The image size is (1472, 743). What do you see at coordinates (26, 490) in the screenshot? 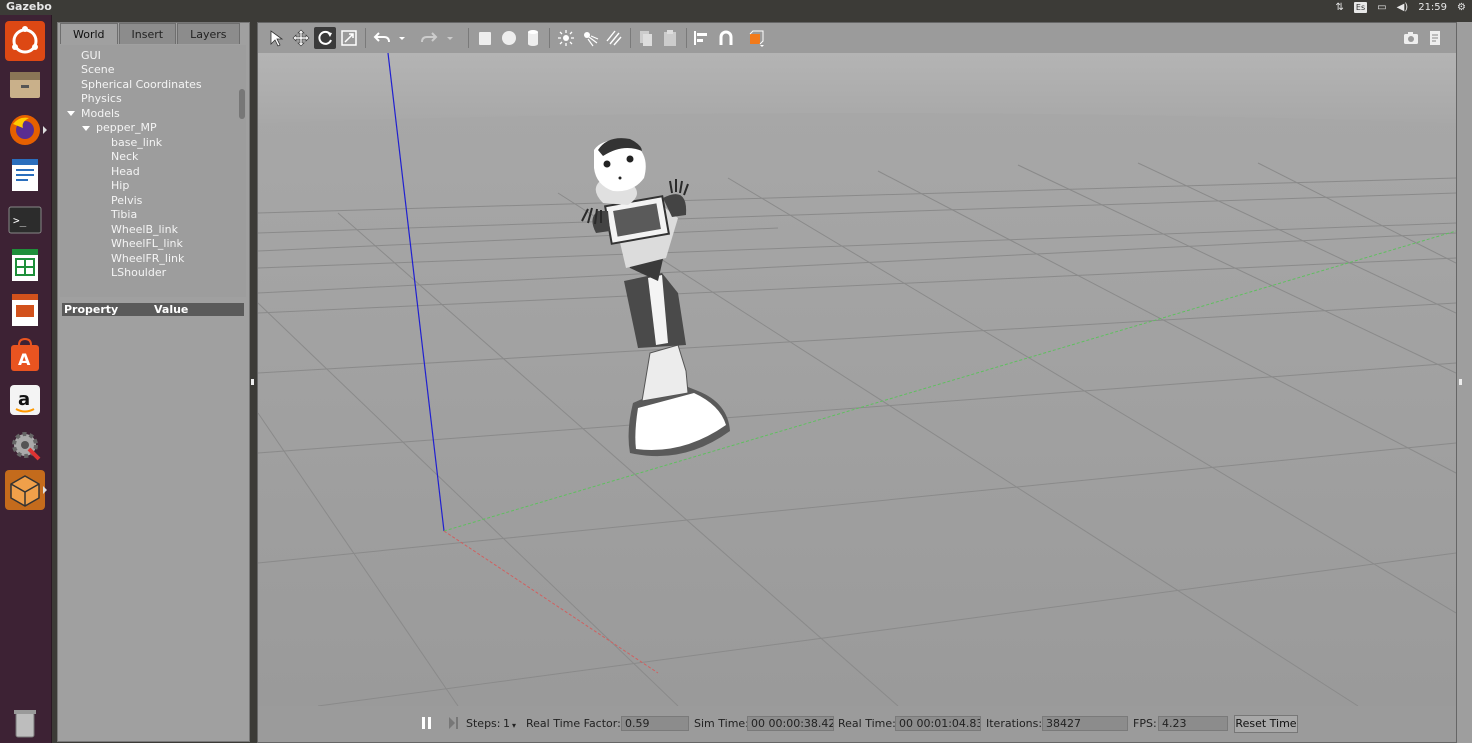
I see `gazebo-icon` at bounding box center [26, 490].